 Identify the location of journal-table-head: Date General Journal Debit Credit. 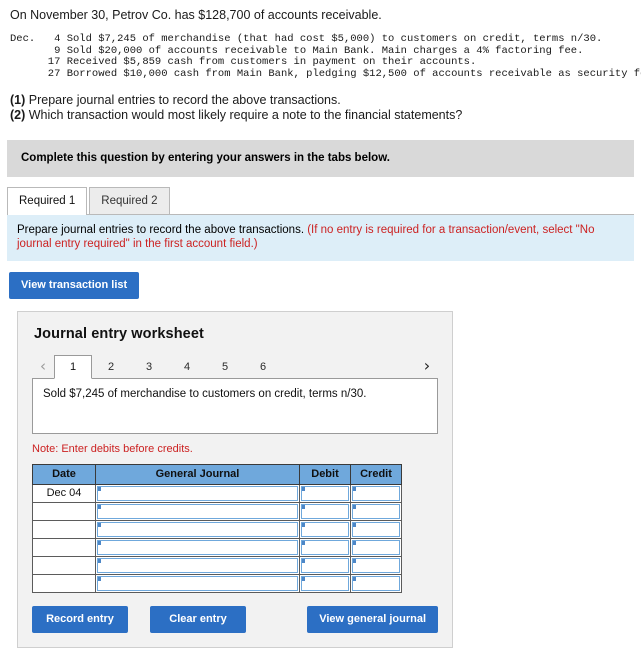
(217, 474).